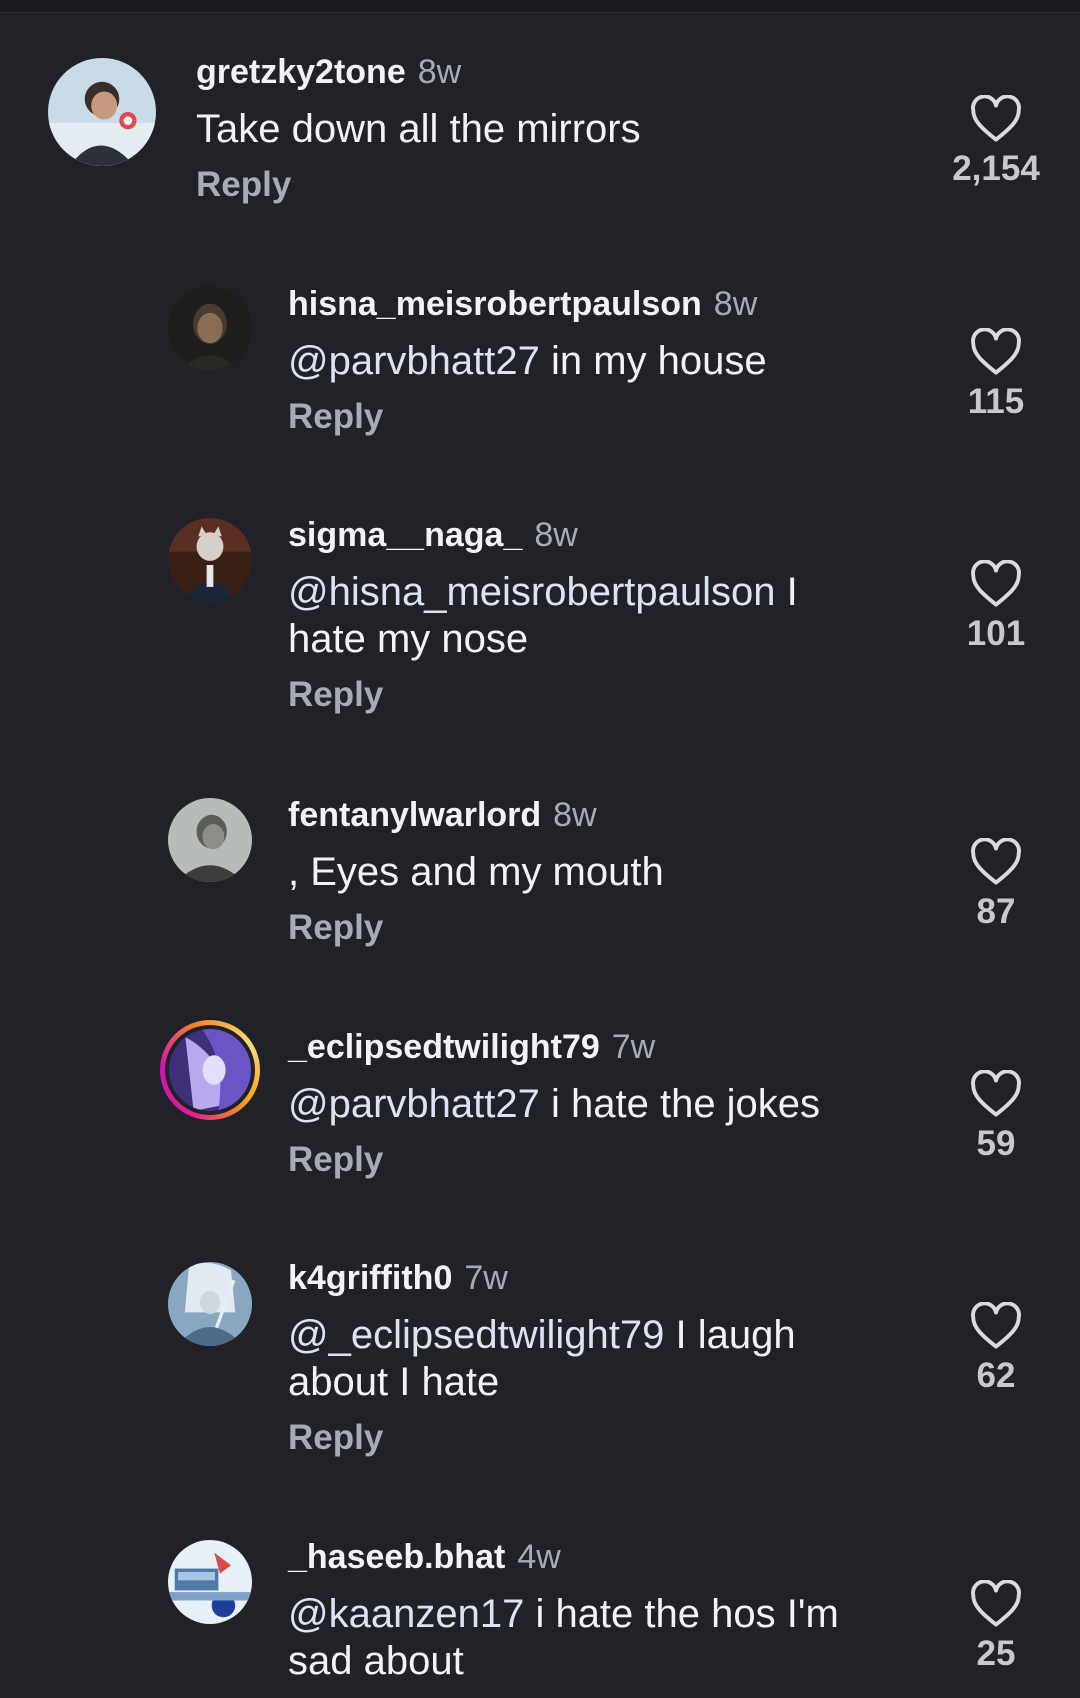 The width and height of the screenshot is (1080, 1698). I want to click on username: gretzky2tone, so click(301, 72).